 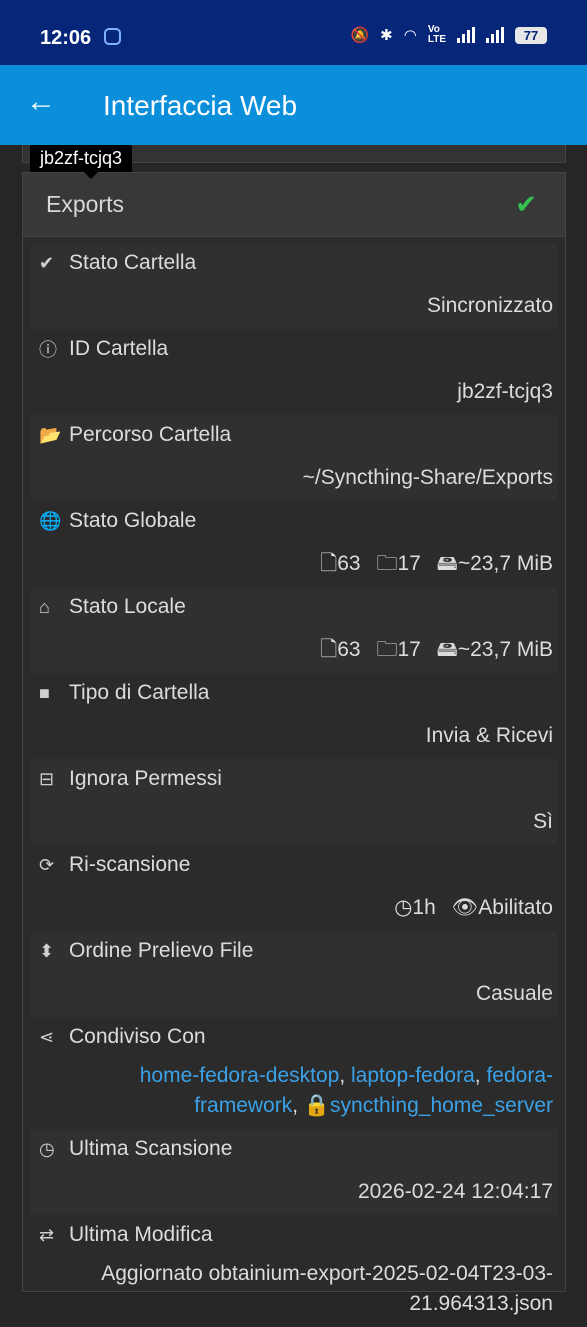 I want to click on folder-open-icon: 📂, so click(x=50, y=434).